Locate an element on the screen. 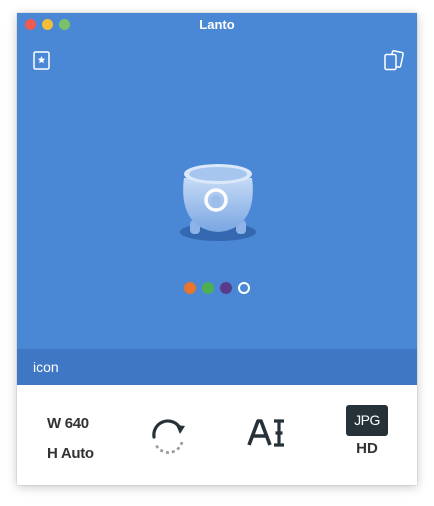 This screenshot has height=506, width=434. color-swatch-orange is located at coordinates (190, 288).